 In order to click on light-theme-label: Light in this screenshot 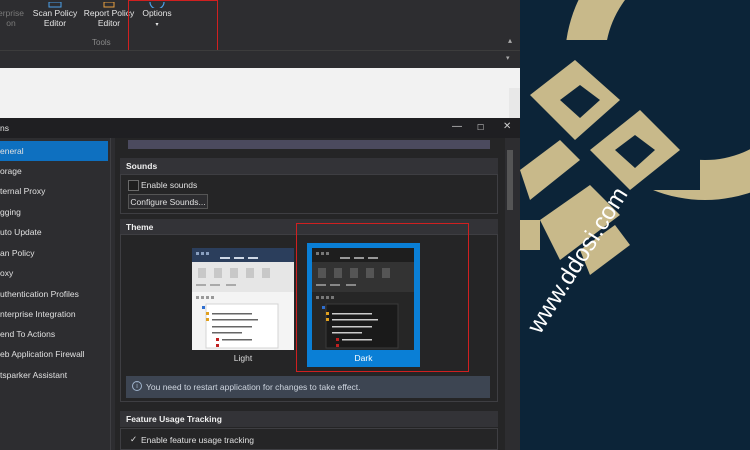, I will do `click(243, 358)`.